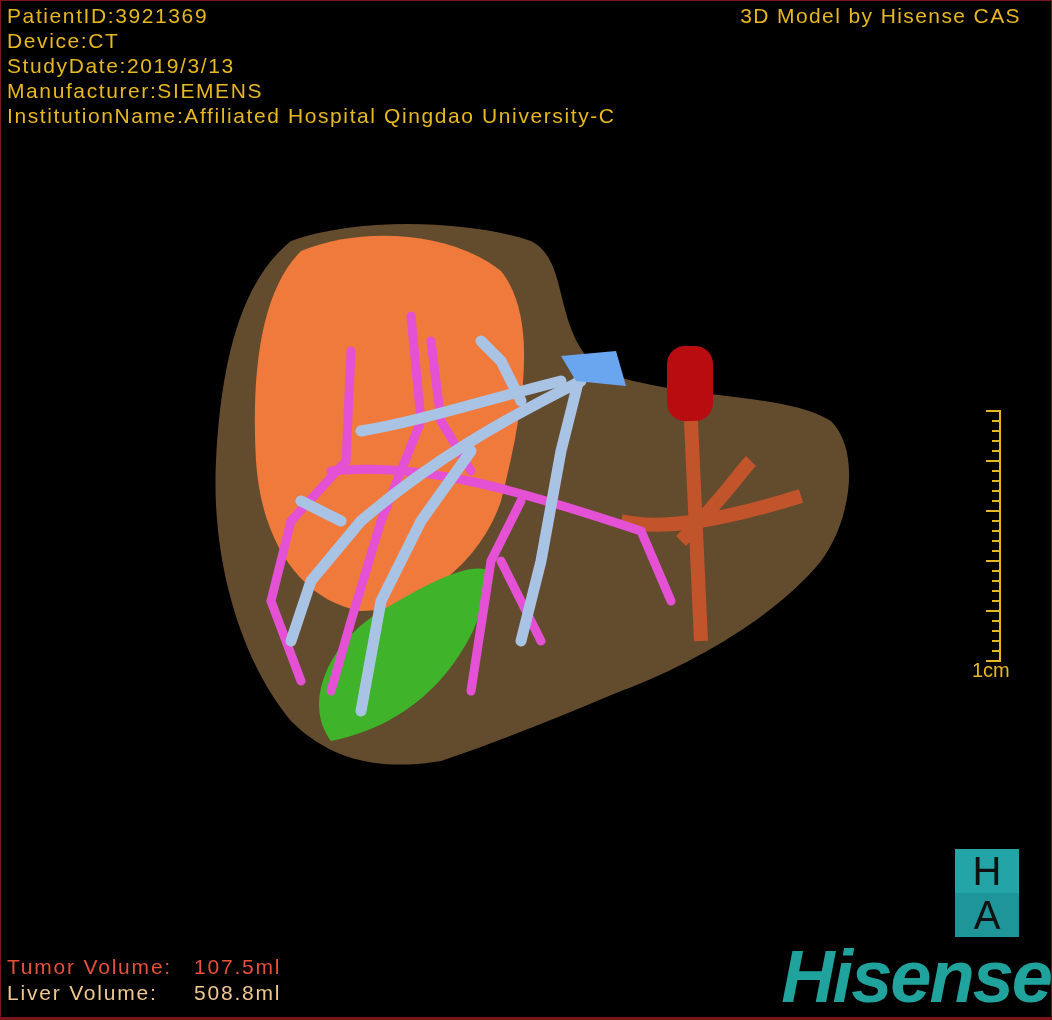  I want to click on patient-info-text: InstitutionName:Affiliated Hospital Qingdao University-C, so click(311, 115).